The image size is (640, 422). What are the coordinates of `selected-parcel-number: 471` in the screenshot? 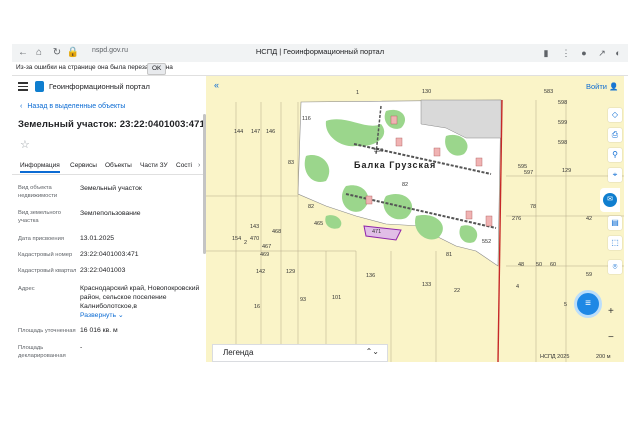 It's located at (376, 232).